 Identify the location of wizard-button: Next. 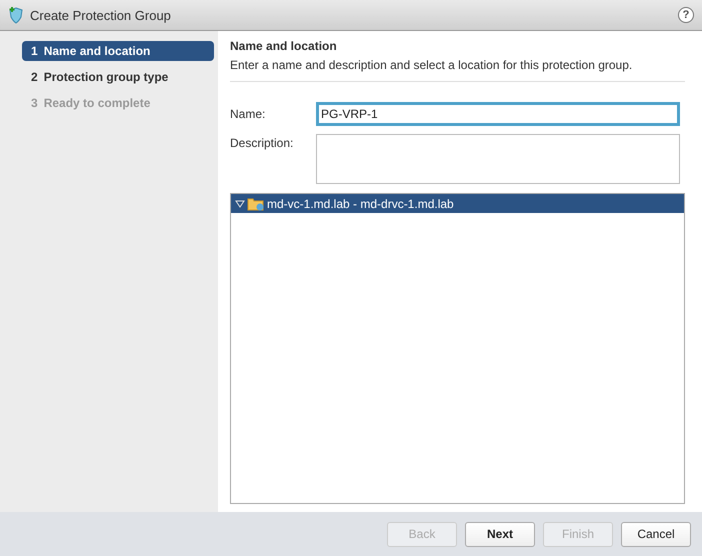
(500, 534).